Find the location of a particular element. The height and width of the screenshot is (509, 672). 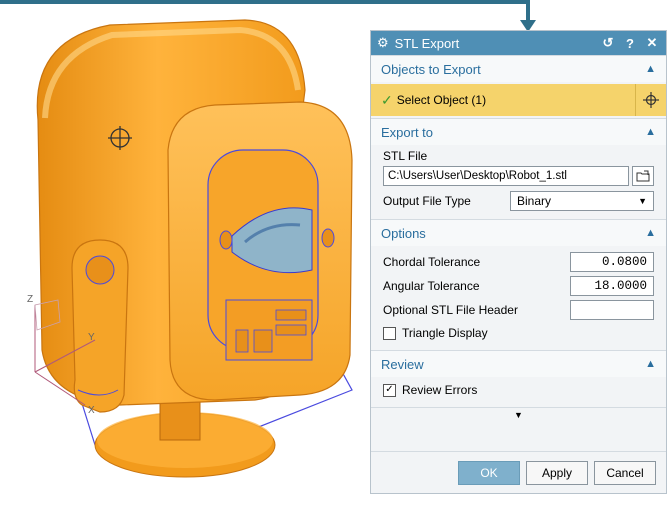

section-label: Options is located at coordinates (403, 233).